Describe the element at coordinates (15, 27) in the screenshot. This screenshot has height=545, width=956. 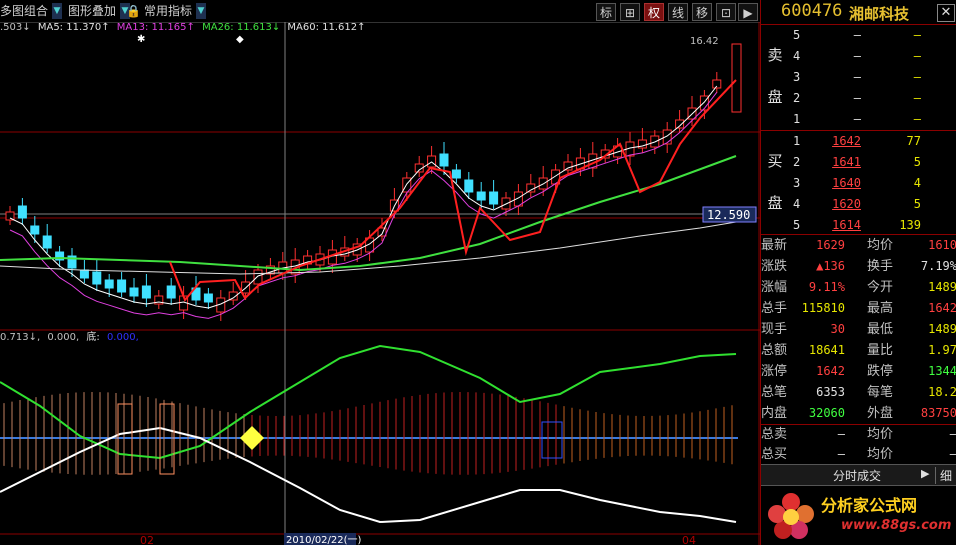
I see `ma-prefix: .503↓` at that location.